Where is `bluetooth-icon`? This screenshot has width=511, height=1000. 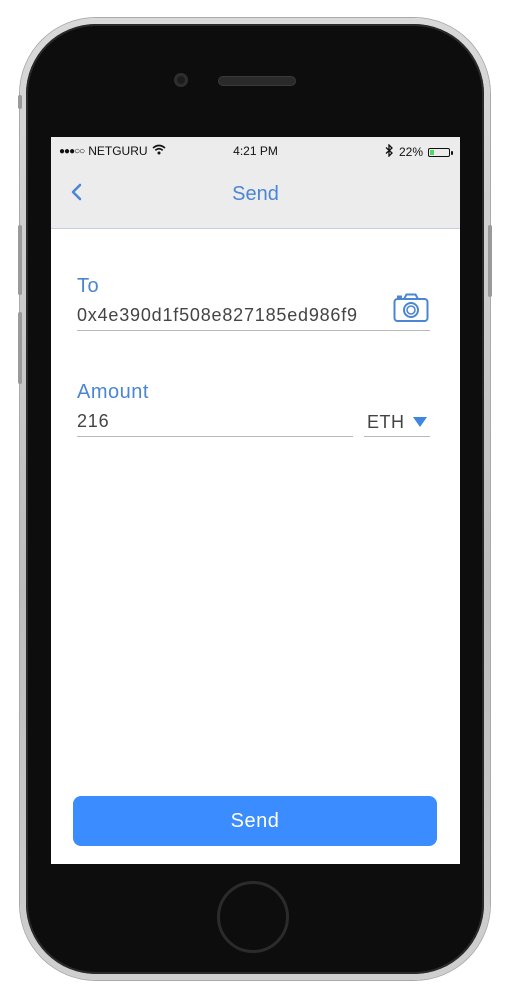 bluetooth-icon is located at coordinates (389, 151).